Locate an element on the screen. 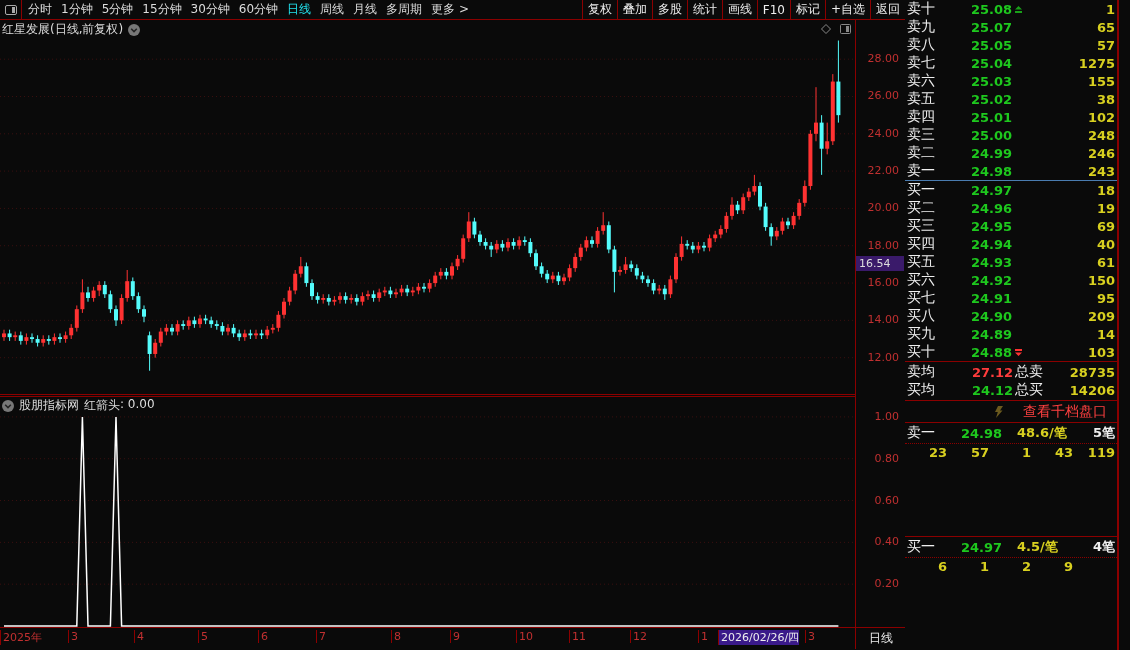 The width and height of the screenshot is (1130, 650). price-value: 24.95 is located at coordinates (992, 226).